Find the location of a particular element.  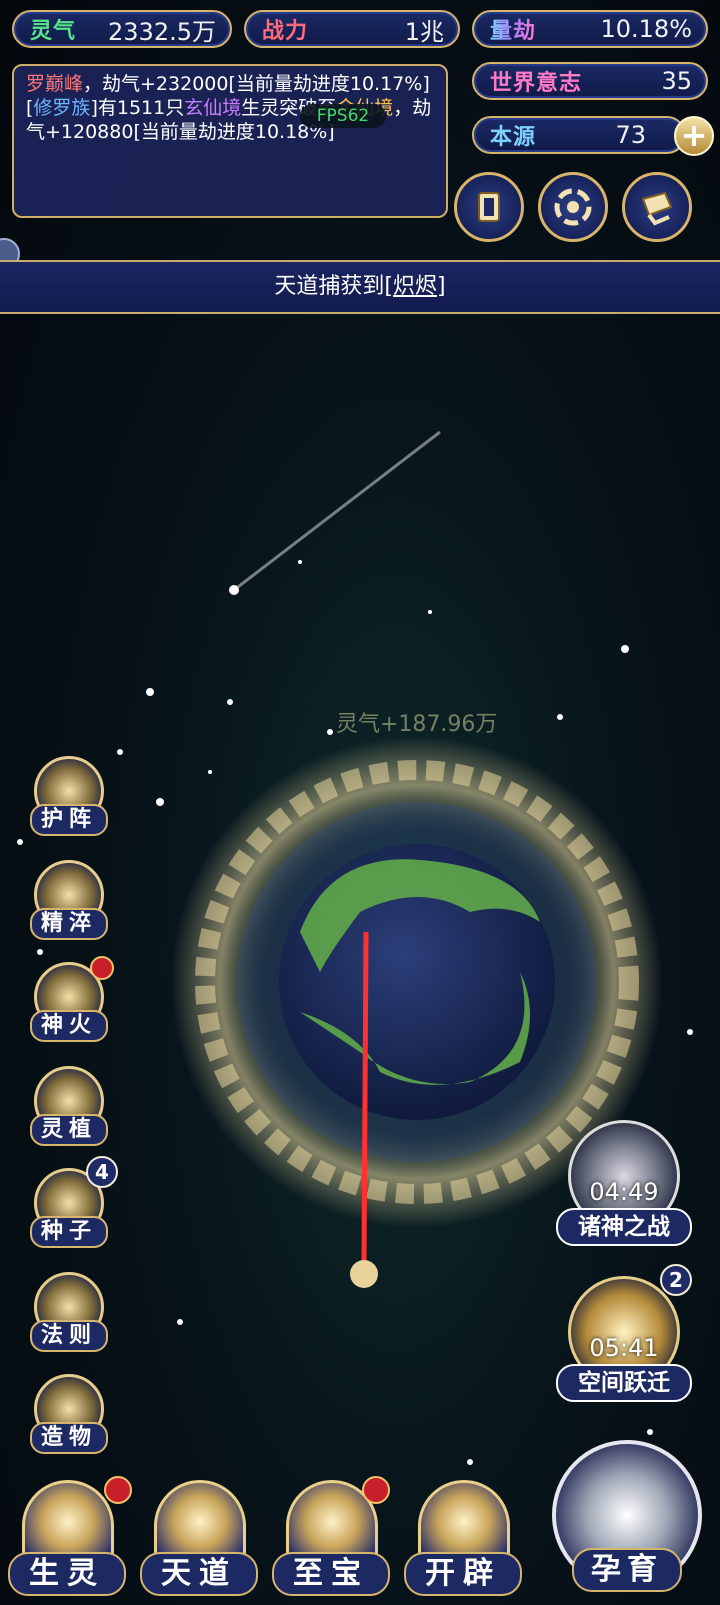

benyuan-value: 73 is located at coordinates (630, 135).